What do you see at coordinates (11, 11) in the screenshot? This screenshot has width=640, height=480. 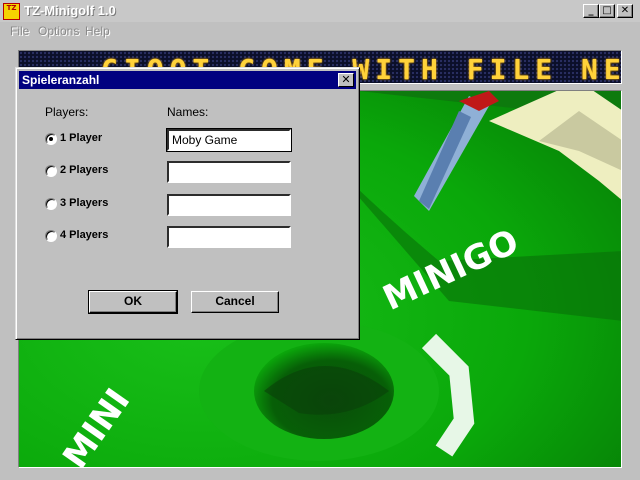 I see `app-icon: TZ` at bounding box center [11, 11].